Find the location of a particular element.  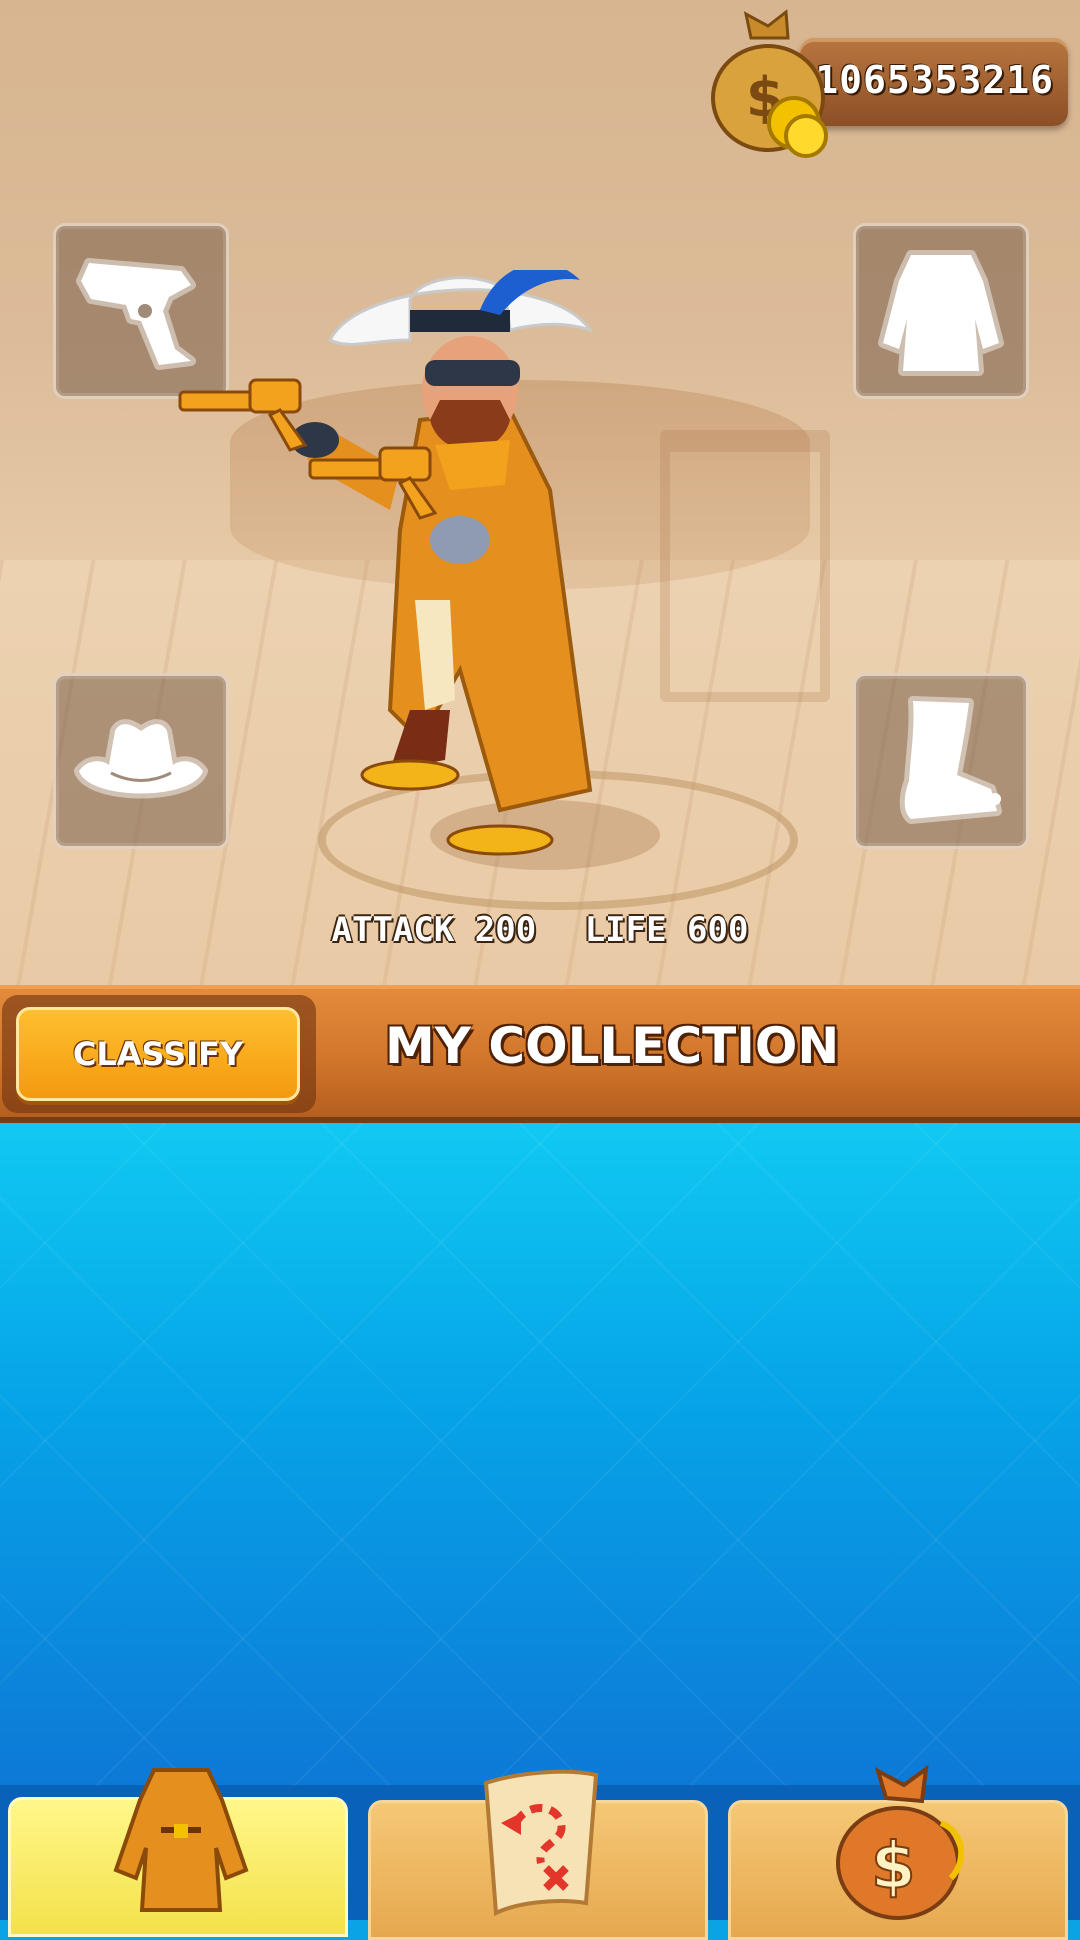

coat-slot is located at coordinates (941, 311).